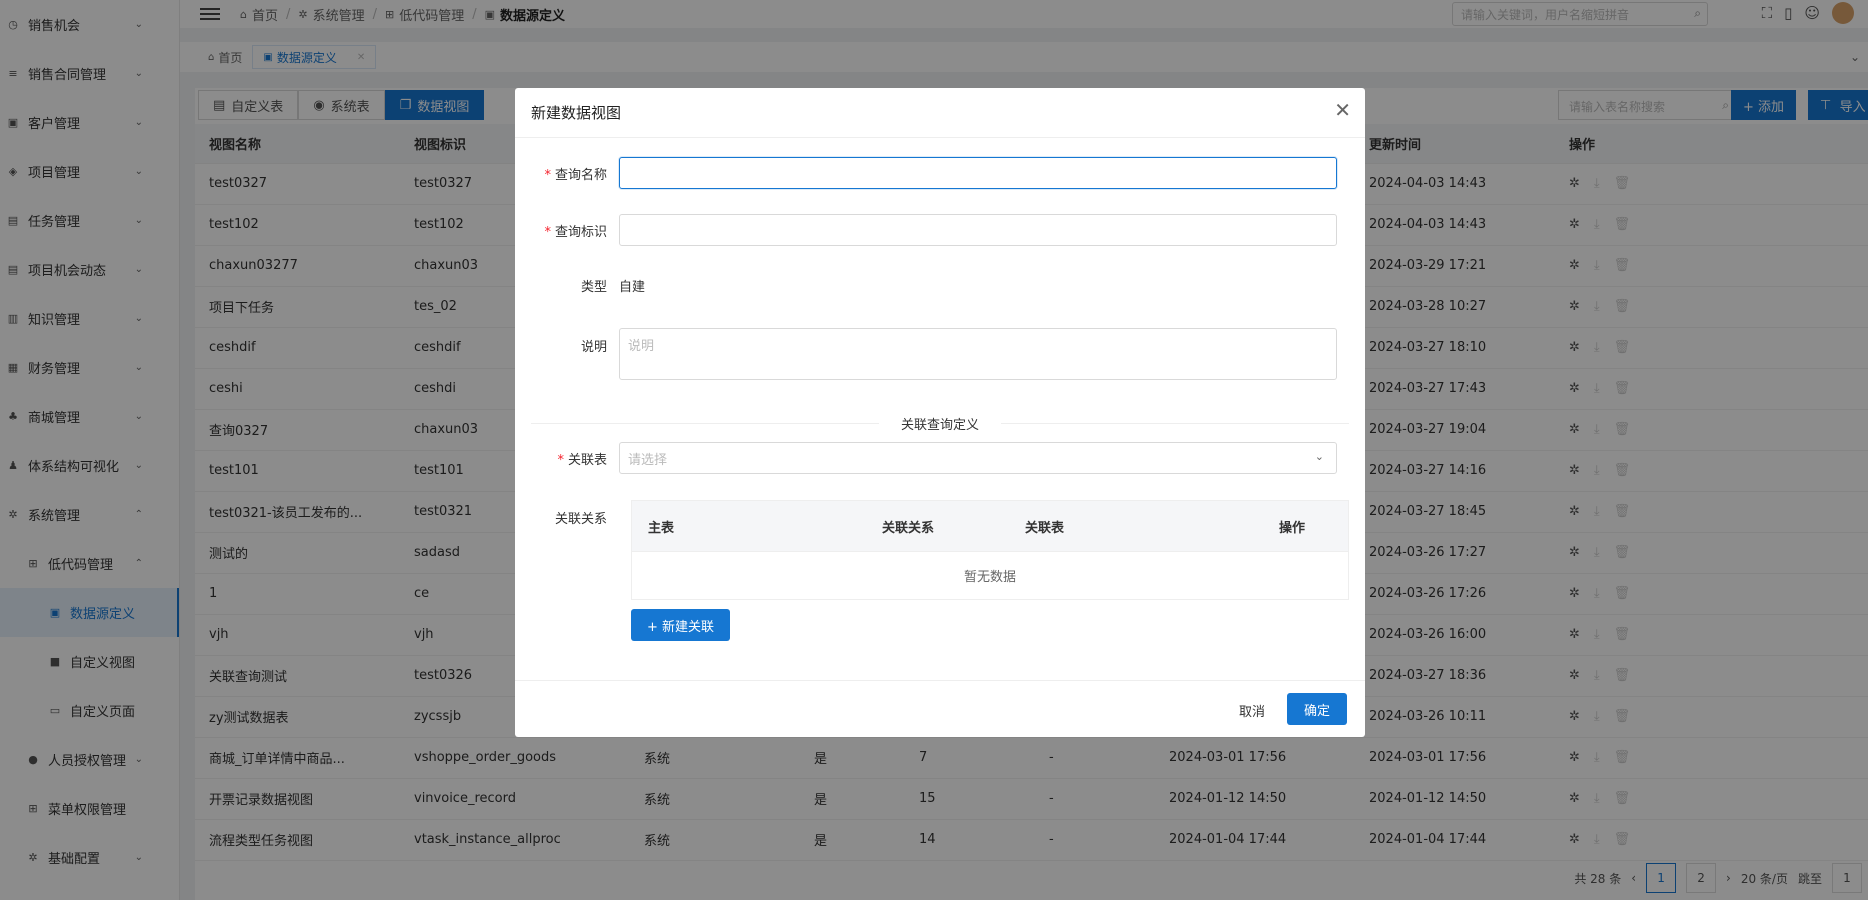 This screenshot has height=900, width=1868. What do you see at coordinates (990, 575) in the screenshot?
I see `empty-state: 暂无数据` at bounding box center [990, 575].